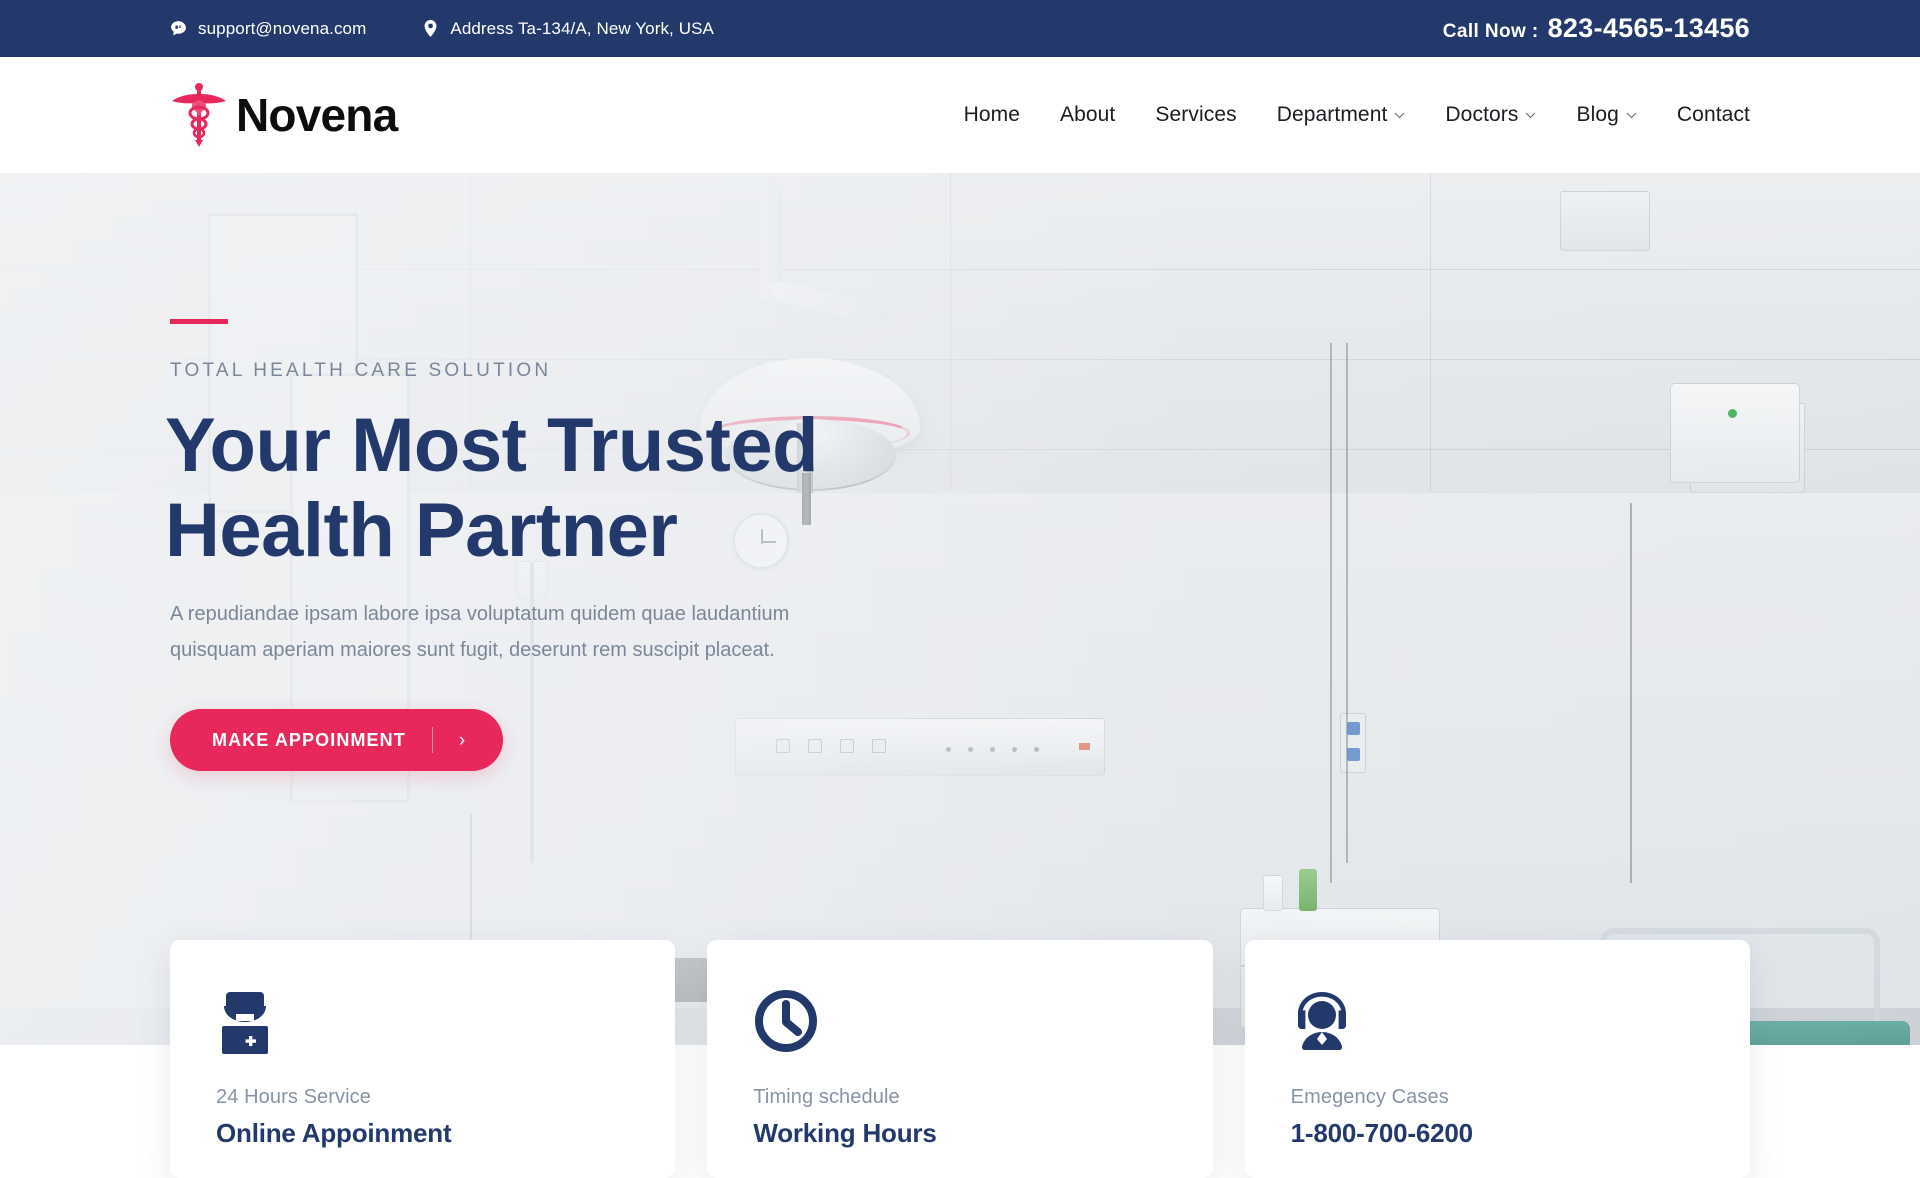 The height and width of the screenshot is (1178, 1920). What do you see at coordinates (462, 740) in the screenshot?
I see `chevron-right-icon: ›` at bounding box center [462, 740].